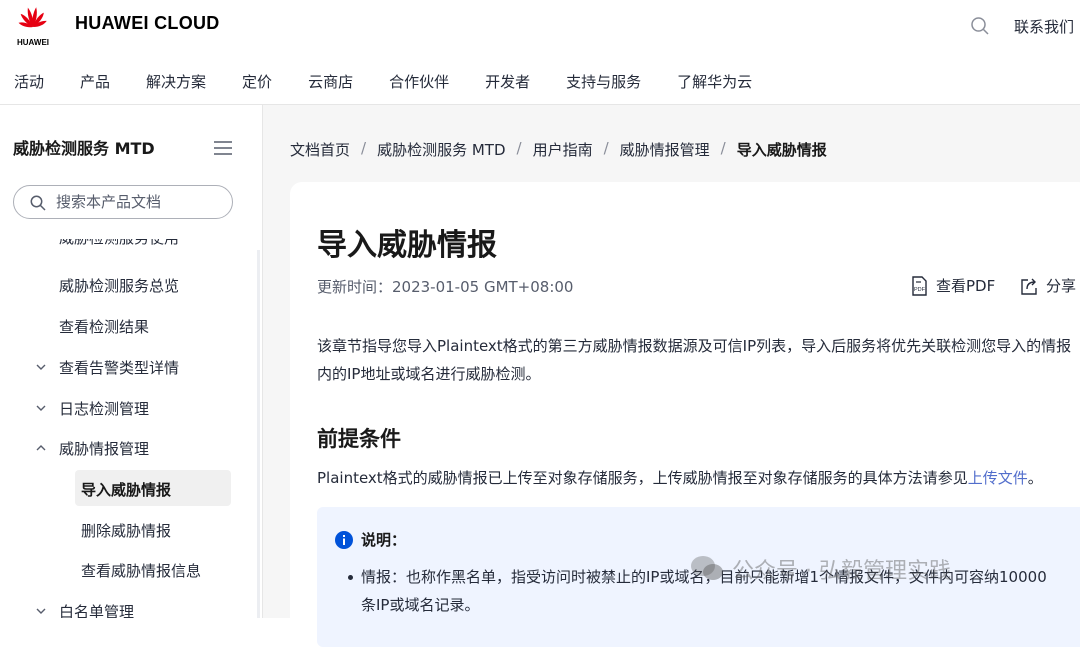  I want to click on share-button: 分享, so click(1047, 285).